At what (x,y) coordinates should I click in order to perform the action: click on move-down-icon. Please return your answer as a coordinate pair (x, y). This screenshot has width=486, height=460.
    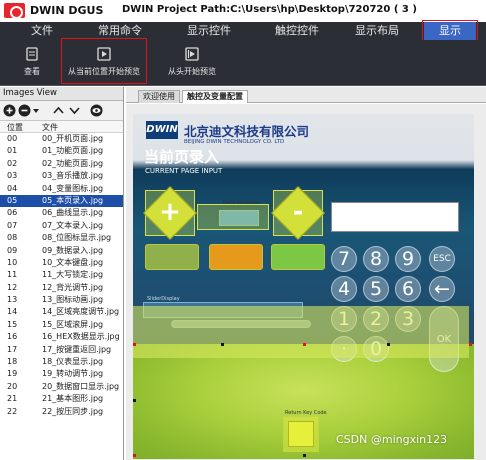
    Looking at the image, I should click on (74, 110).